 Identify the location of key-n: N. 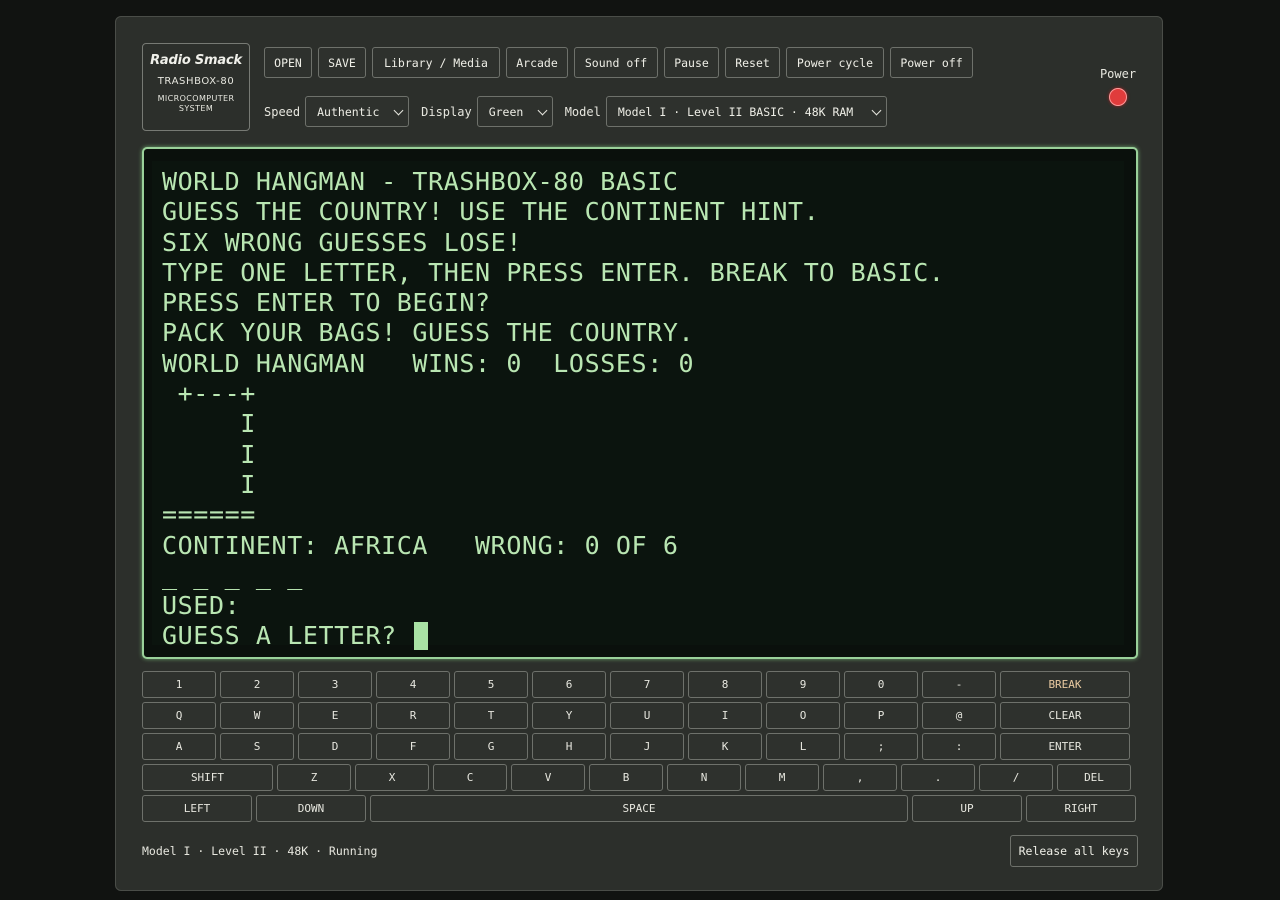
(704, 777).